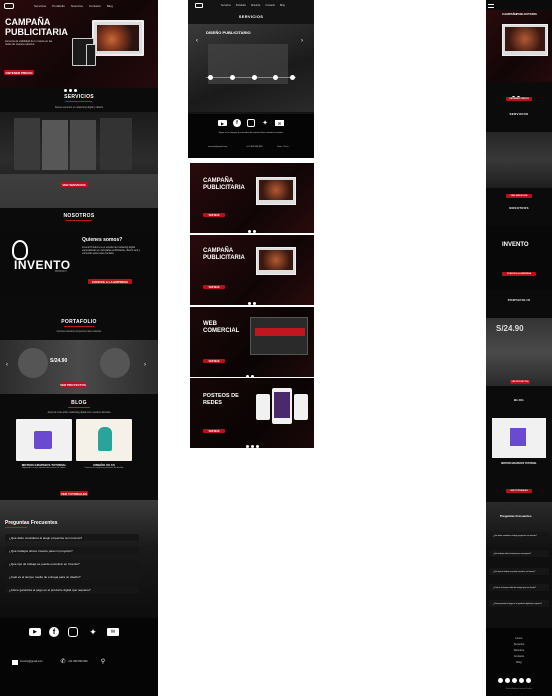 This screenshot has height=696, width=552. What do you see at coordinates (214, 431) in the screenshot?
I see `slide-4-button: Ver mas` at bounding box center [214, 431].